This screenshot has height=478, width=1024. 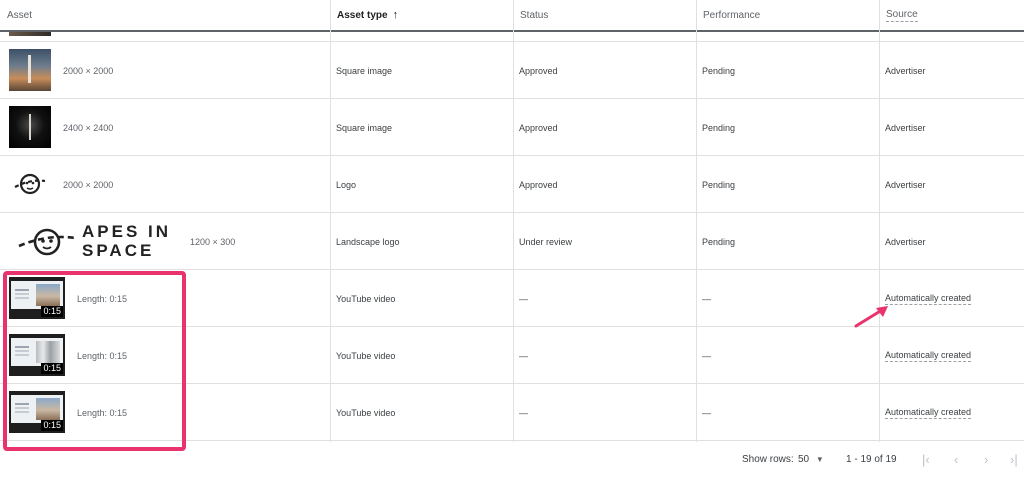 What do you see at coordinates (30, 127) in the screenshot?
I see `rocket-night-image` at bounding box center [30, 127].